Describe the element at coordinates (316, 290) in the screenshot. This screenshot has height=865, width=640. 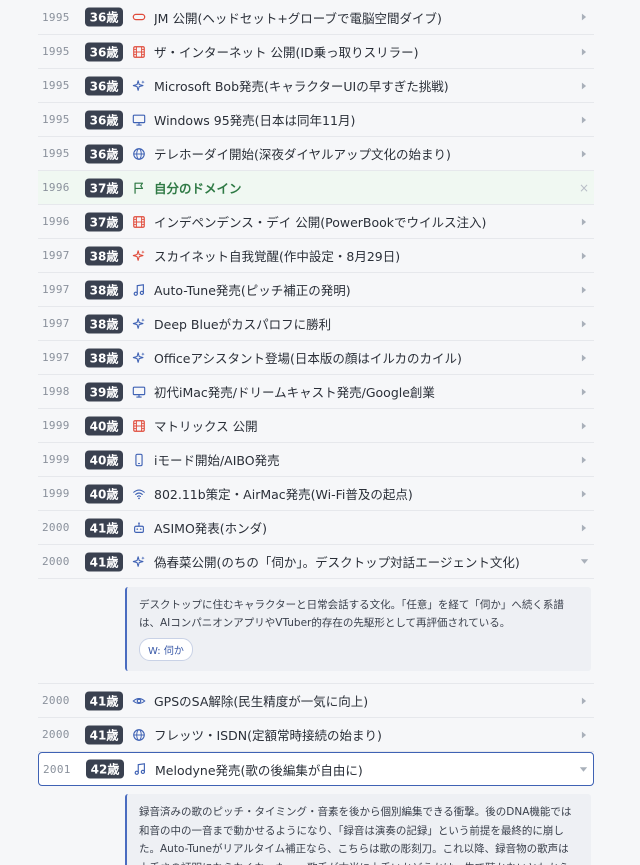
I see `timeline-row: 1997 38歳 Auto-Tune発売(ピッチ補正の発明)` at that location.